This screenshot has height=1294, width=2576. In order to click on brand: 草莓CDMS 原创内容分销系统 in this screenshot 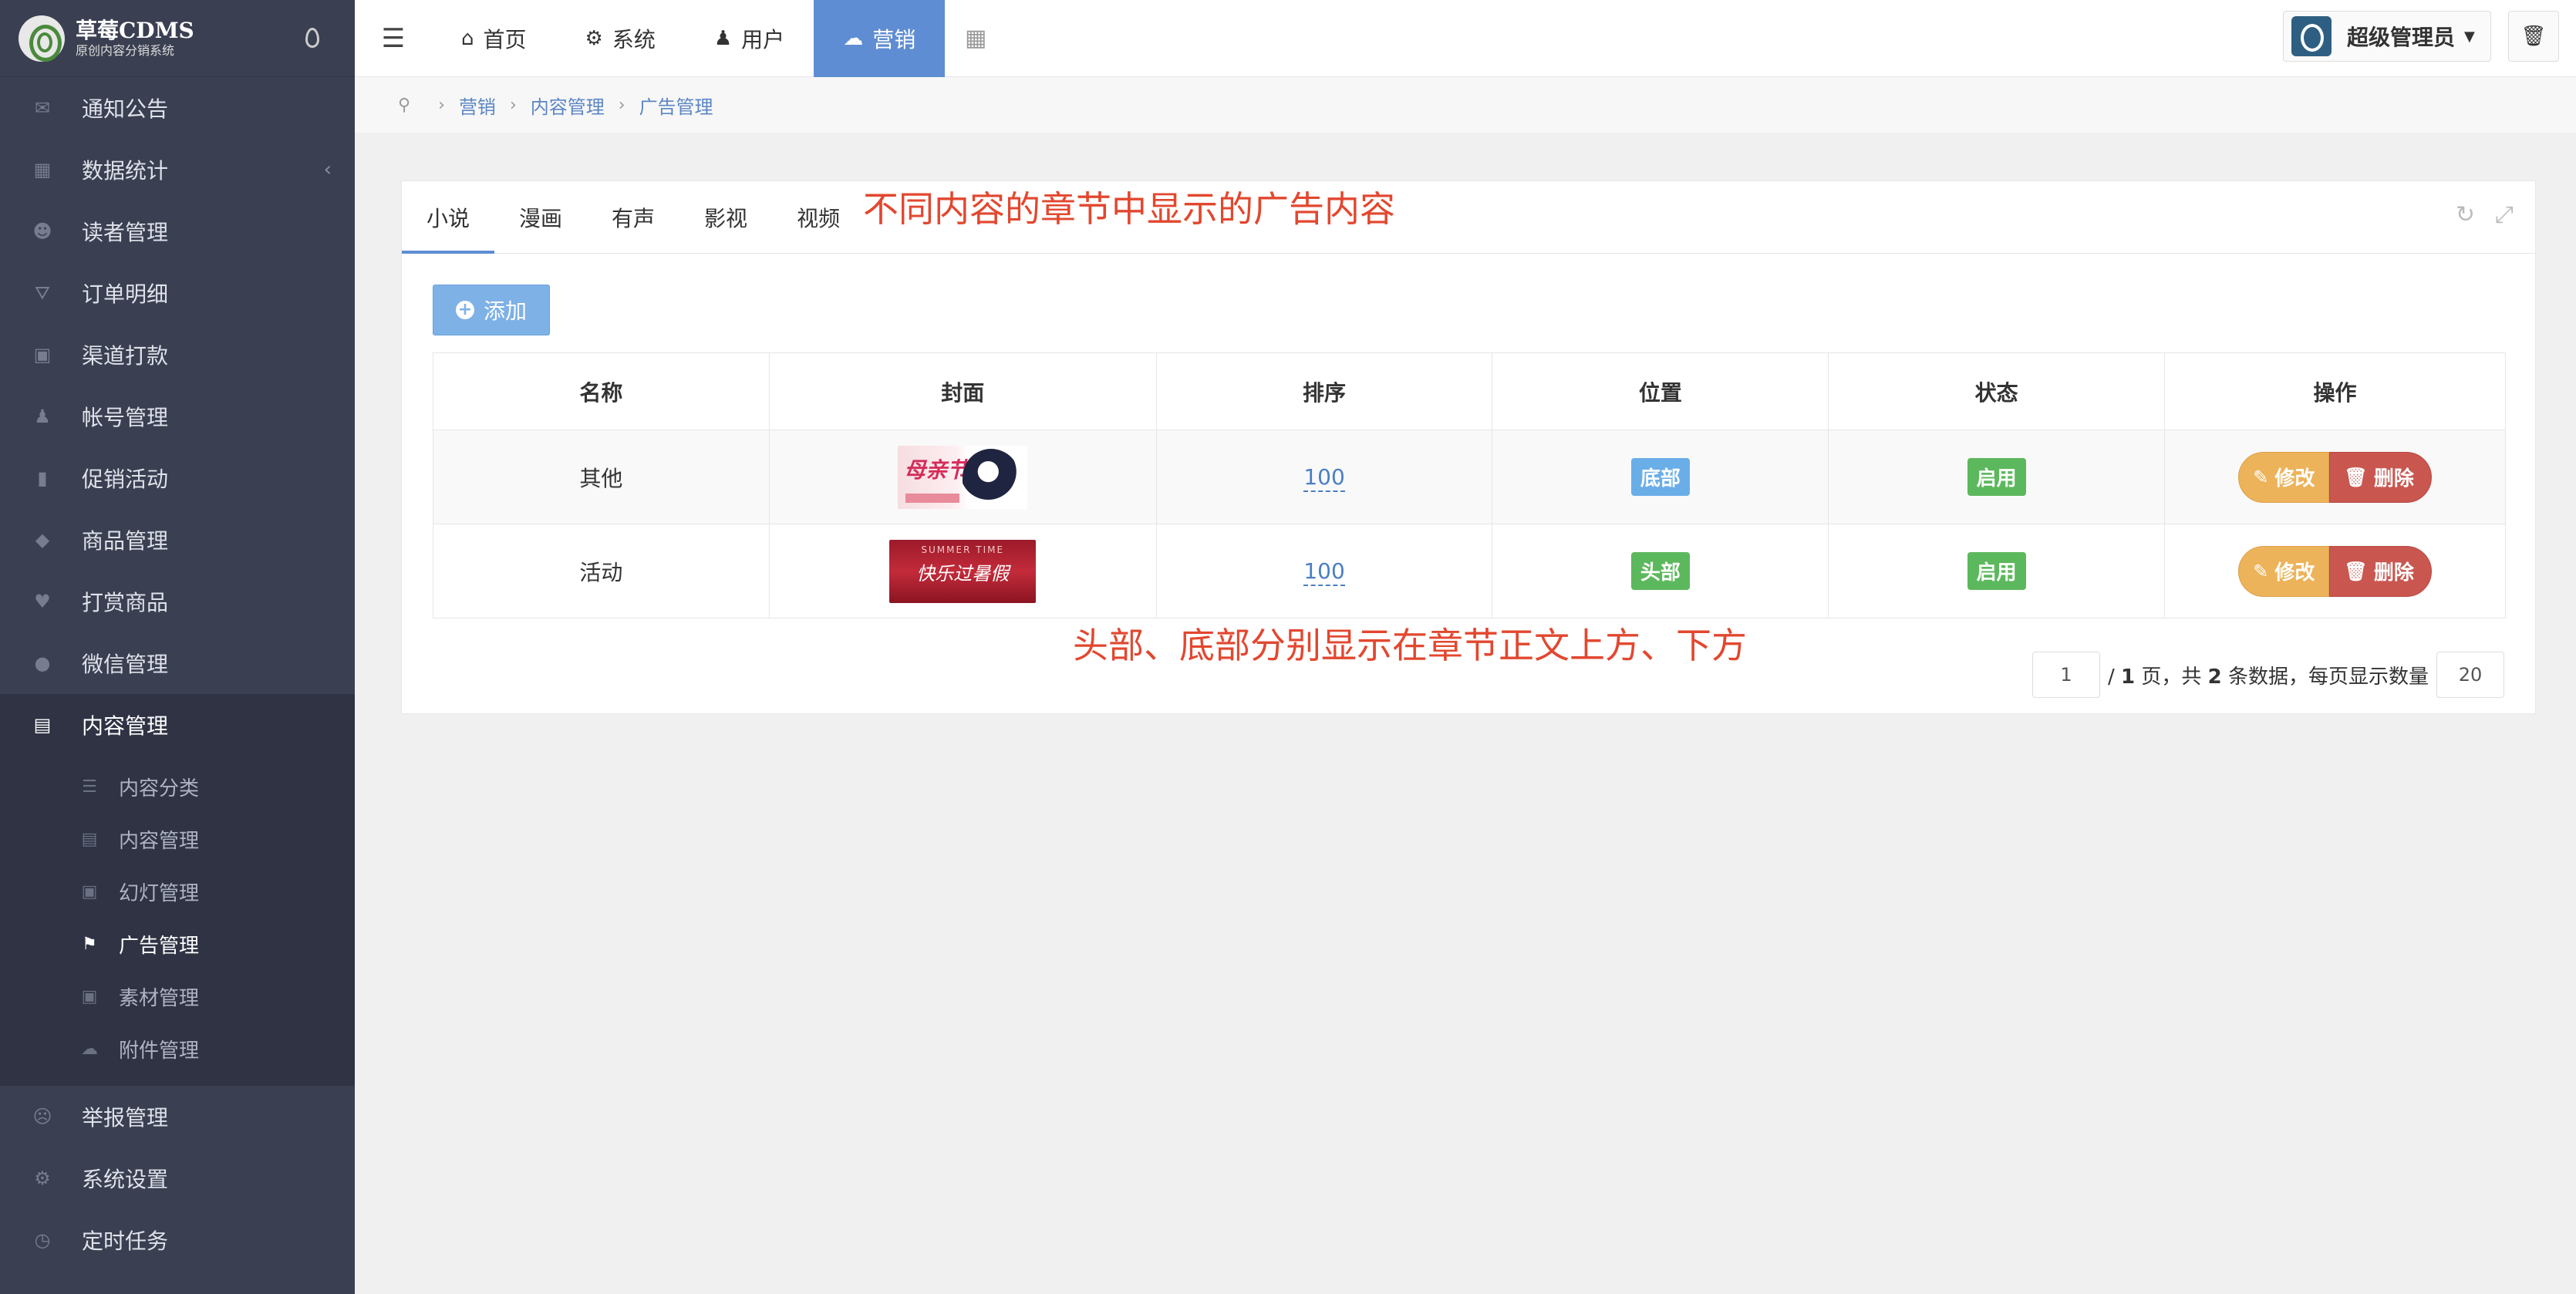, I will do `click(177, 38)`.